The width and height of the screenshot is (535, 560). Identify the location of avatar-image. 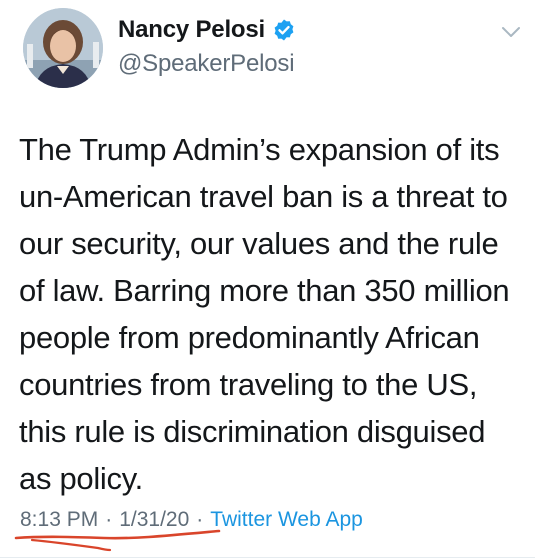
(63, 48).